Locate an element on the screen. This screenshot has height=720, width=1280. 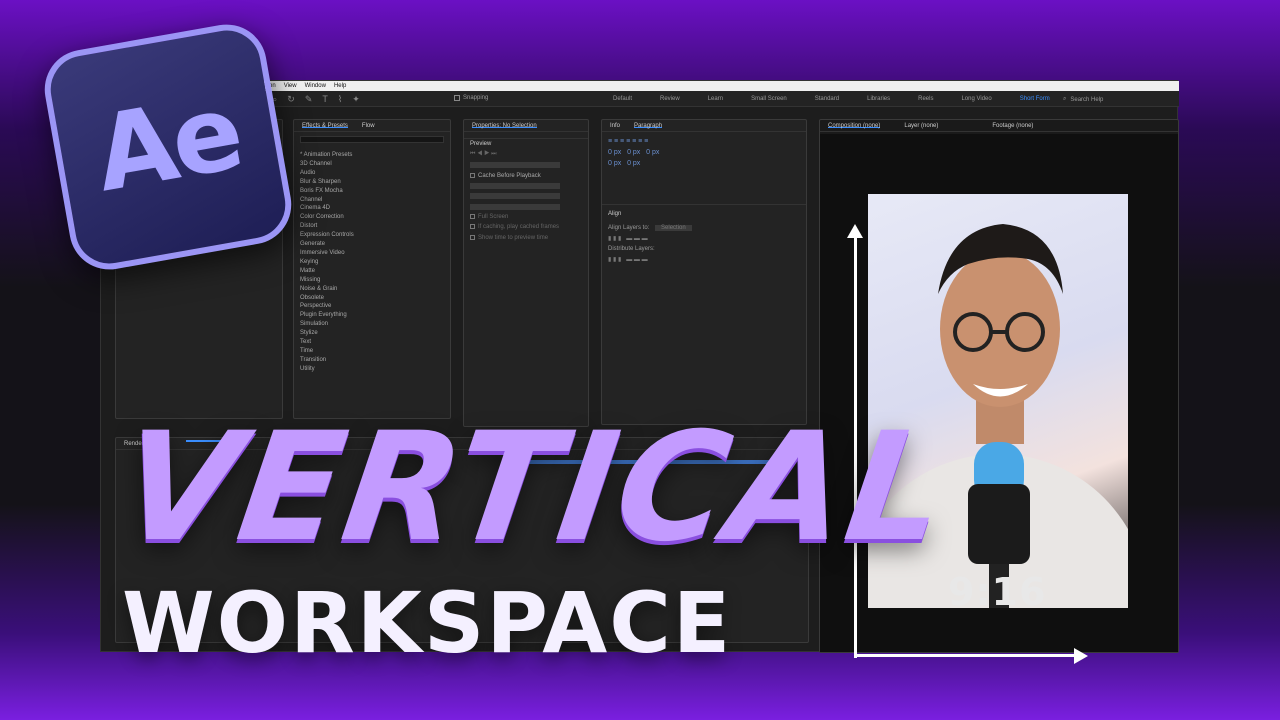
shortcut-row is located at coordinates (526, 165).